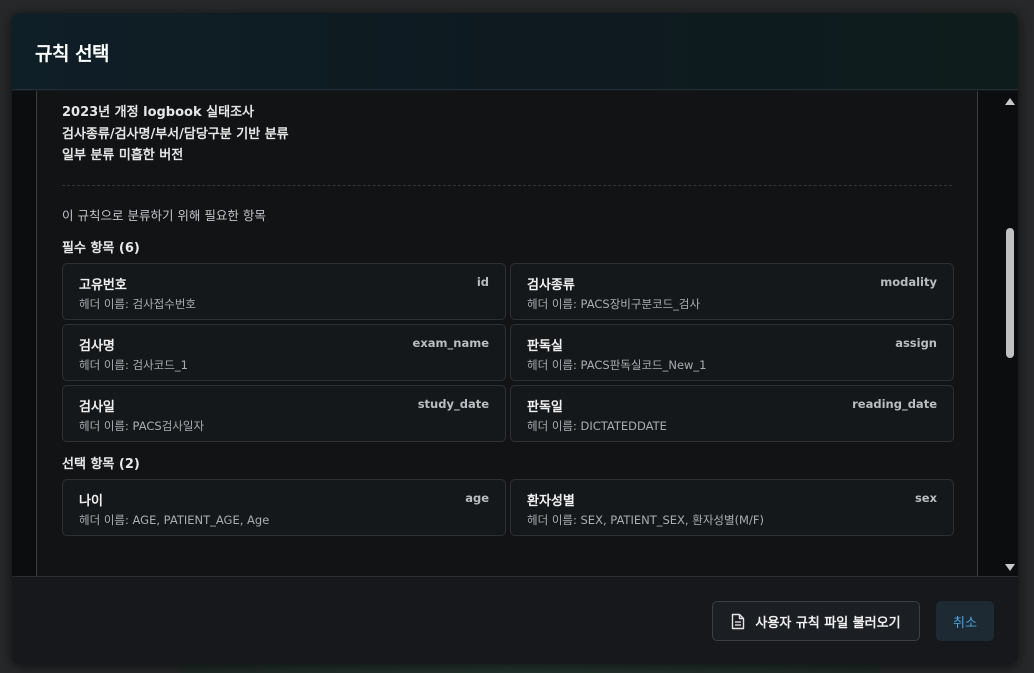  What do you see at coordinates (101, 248) in the screenshot?
I see `required-group-title: 필수 항목 (6)` at bounding box center [101, 248].